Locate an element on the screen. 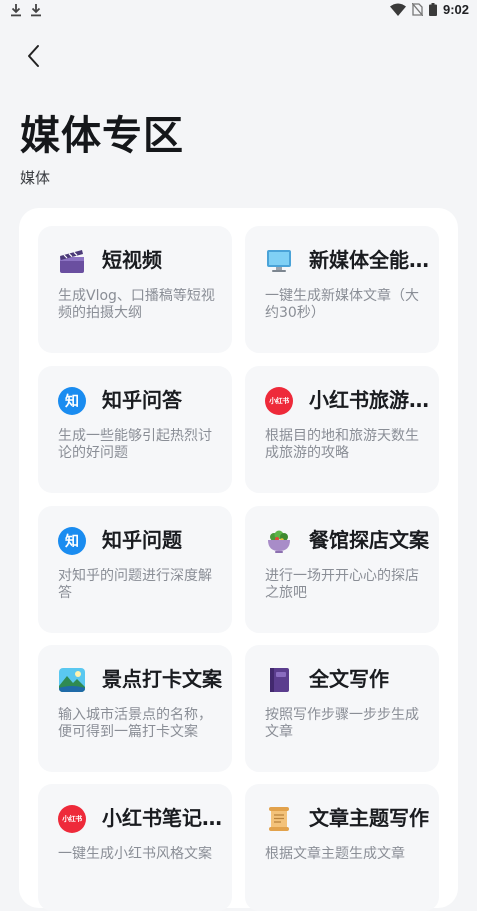 This screenshot has width=477, height=911. card-title: 知乎问题 is located at coordinates (142, 540).